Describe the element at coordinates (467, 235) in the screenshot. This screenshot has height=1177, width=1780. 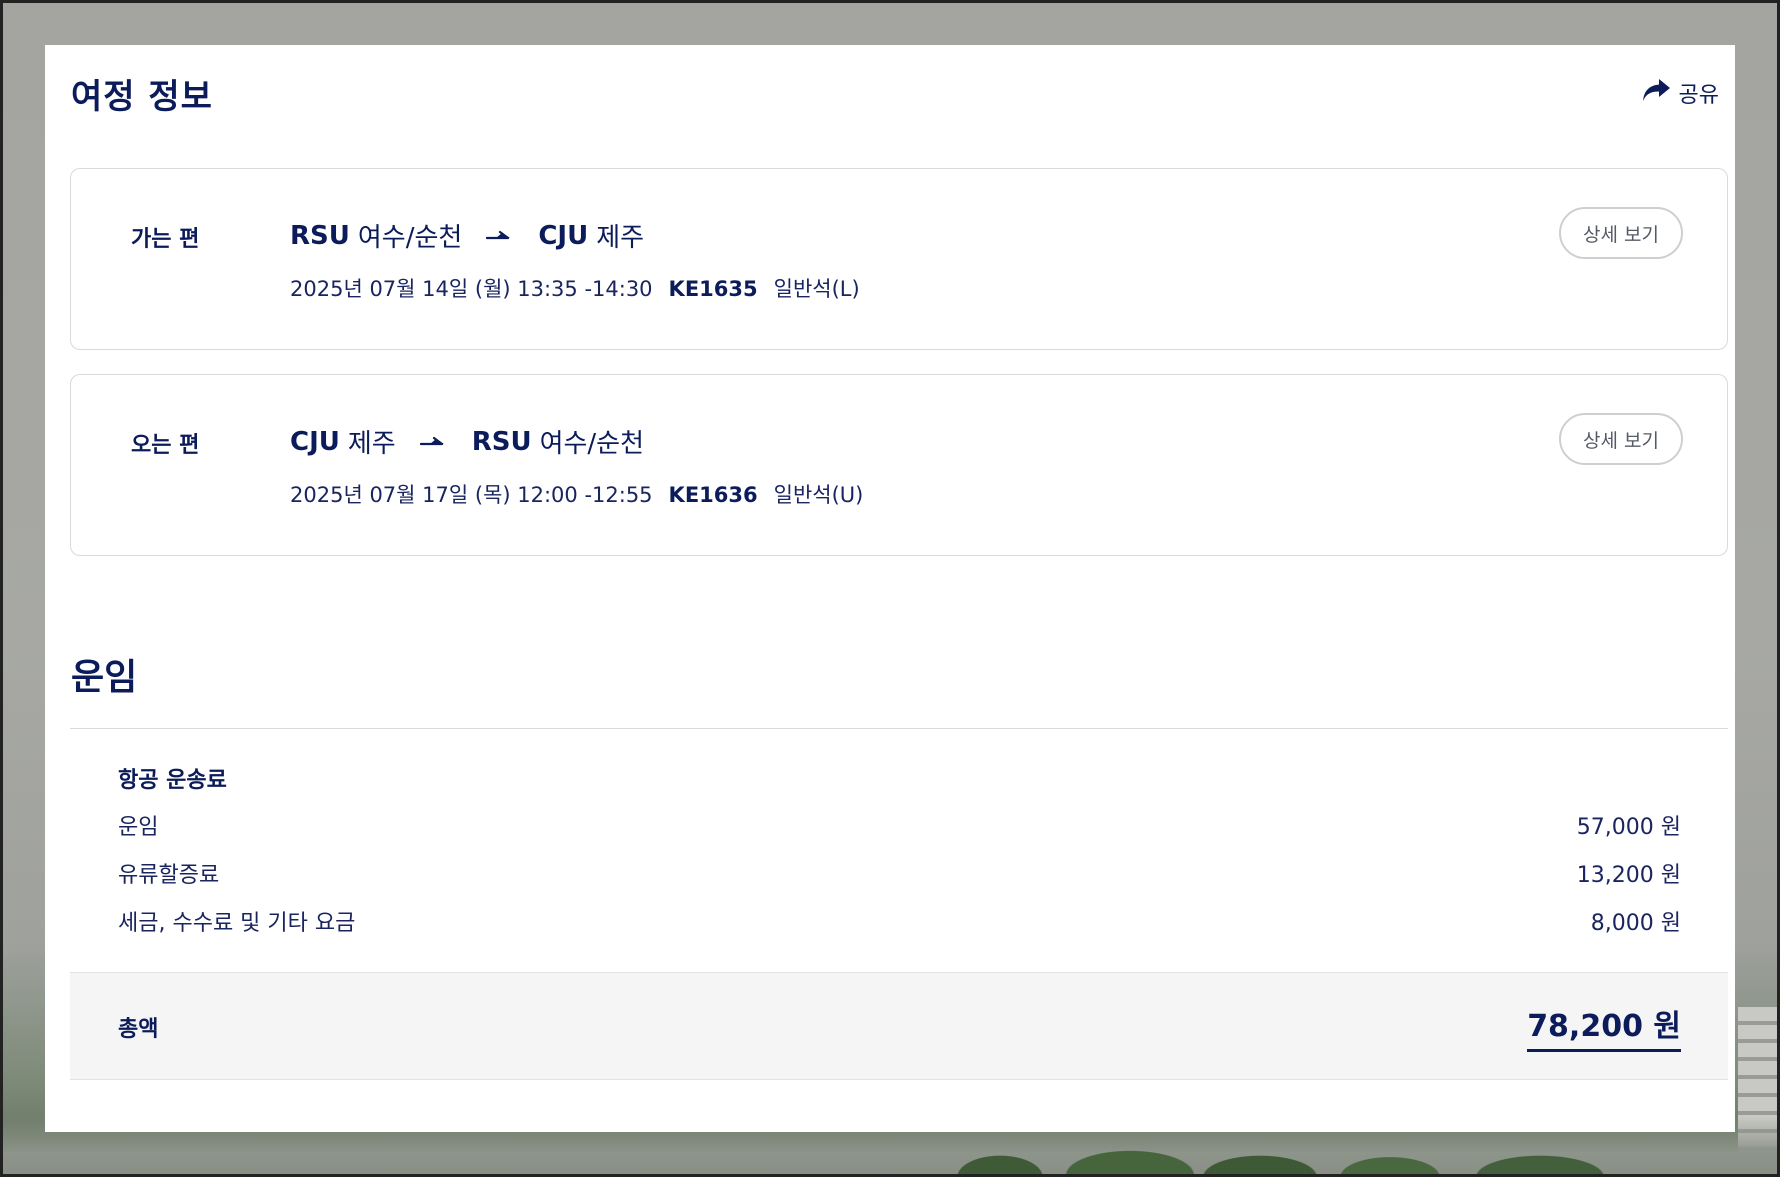
I see `route: RSU 여수/순천 CJU 제주` at that location.